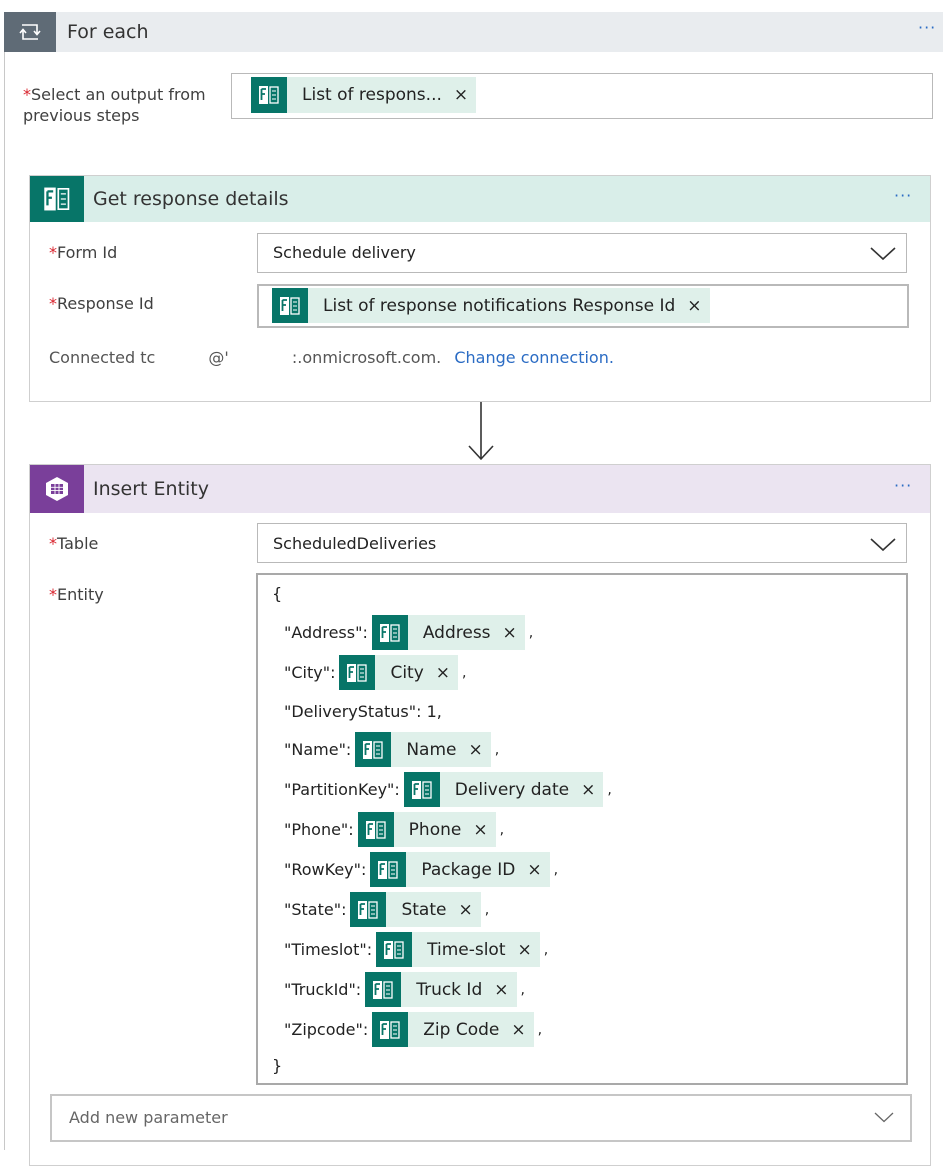  What do you see at coordinates (76, 594) in the screenshot?
I see `entity-label: *Entity` at bounding box center [76, 594].